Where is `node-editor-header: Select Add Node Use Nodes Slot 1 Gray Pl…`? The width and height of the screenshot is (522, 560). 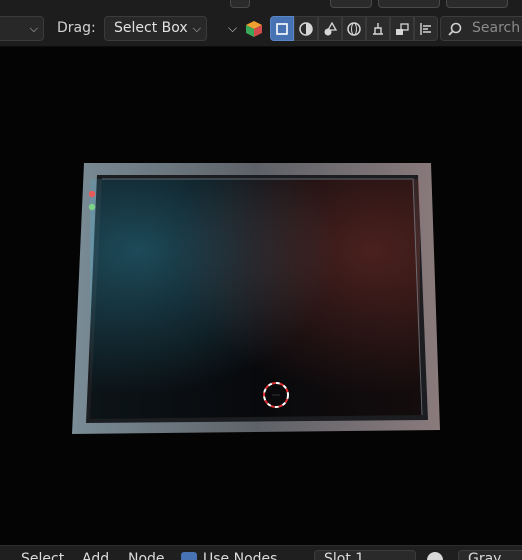 node-editor-header: Select Add Node Use Nodes Slot 1 Gray Pl… is located at coordinates (261, 552).